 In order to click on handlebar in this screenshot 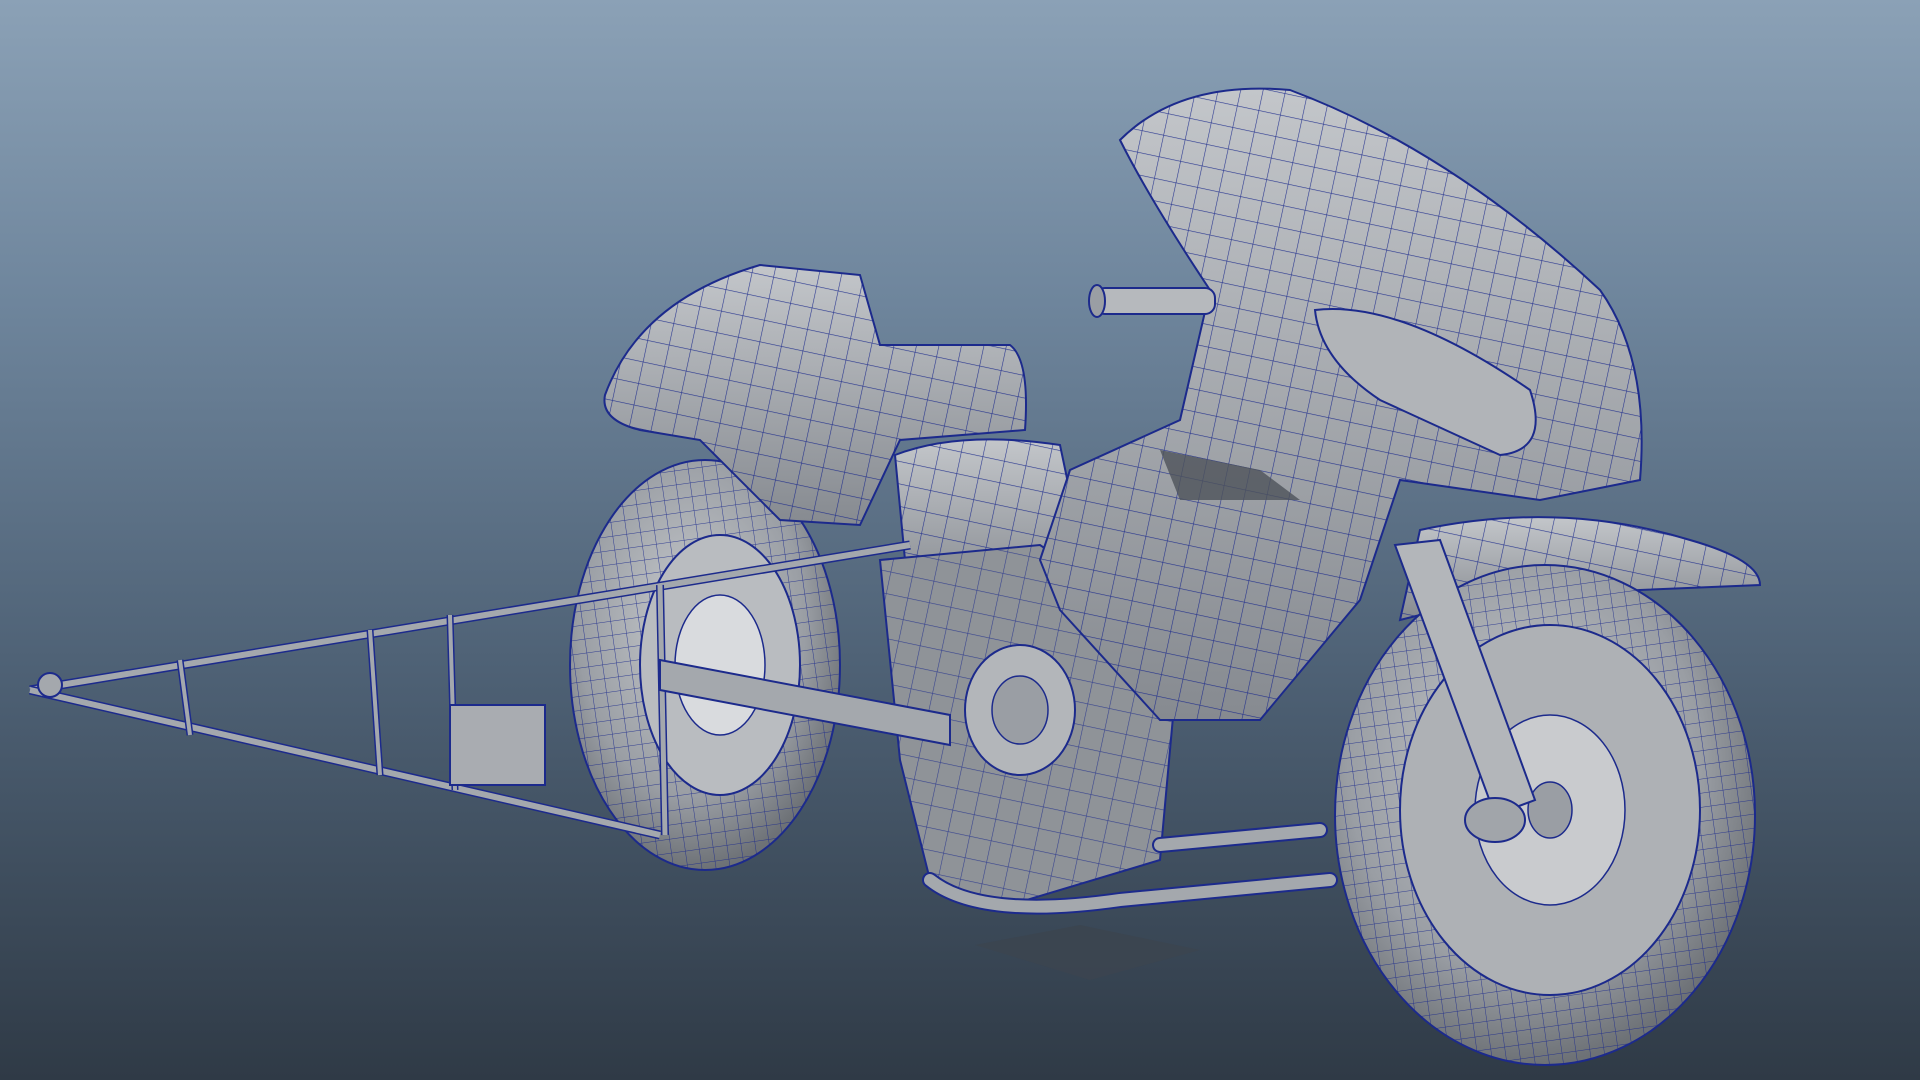, I will do `click(1152, 301)`.